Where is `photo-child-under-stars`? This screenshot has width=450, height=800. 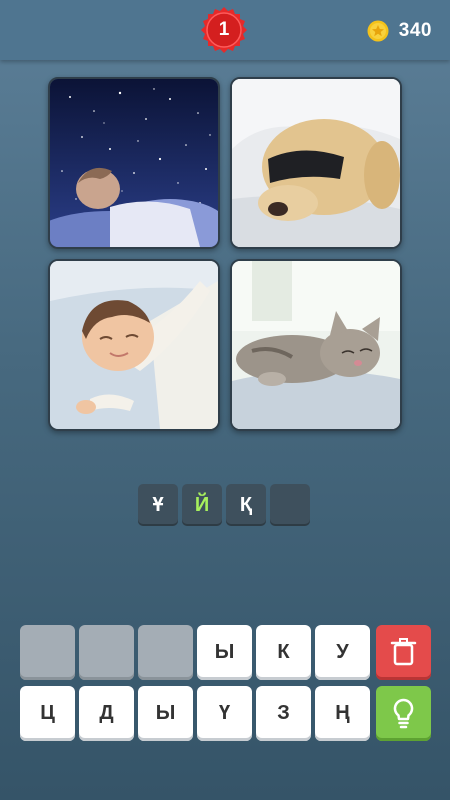
photo-child-under-stars is located at coordinates (134, 163).